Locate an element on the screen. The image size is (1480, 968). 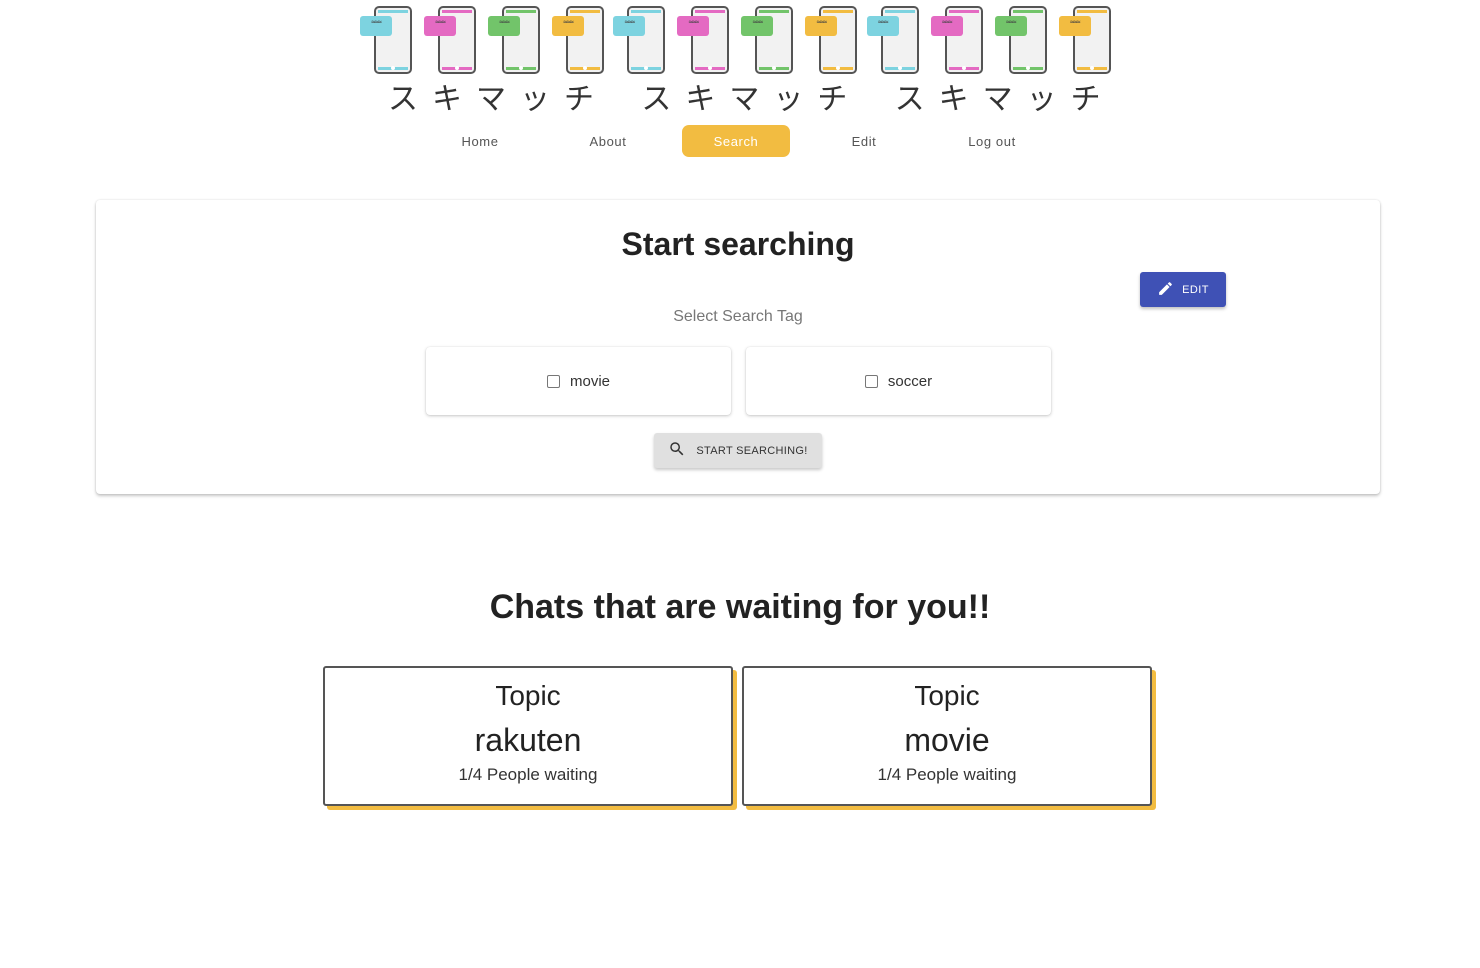
tag-option-movie: movie is located at coordinates (578, 381).